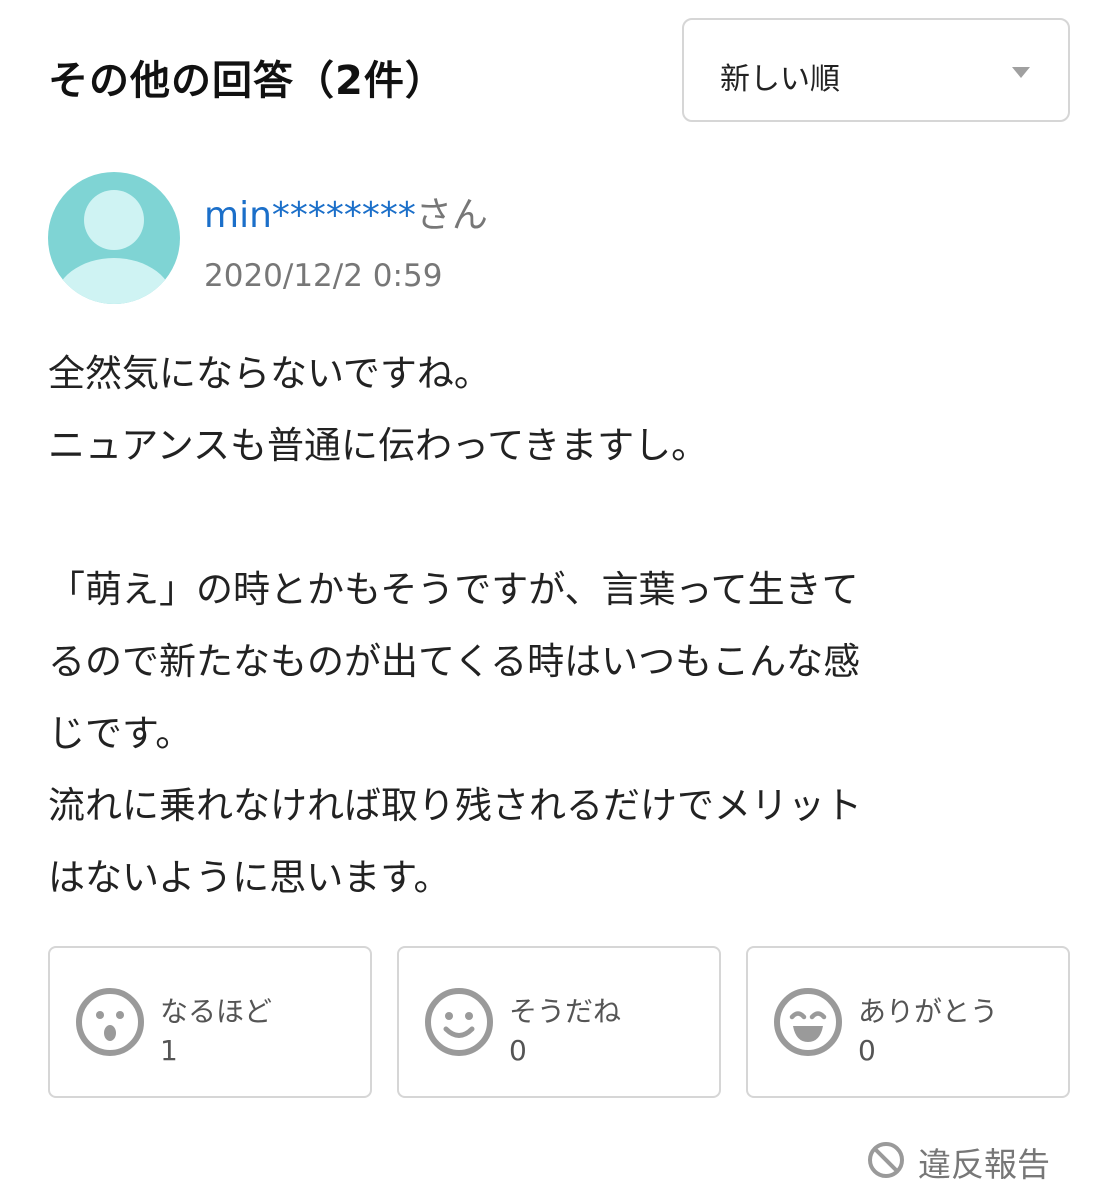 Image resolution: width=1118 pixels, height=1200 pixels. Describe the element at coordinates (984, 1164) in the screenshot. I see `report-label: 違反報告` at that location.